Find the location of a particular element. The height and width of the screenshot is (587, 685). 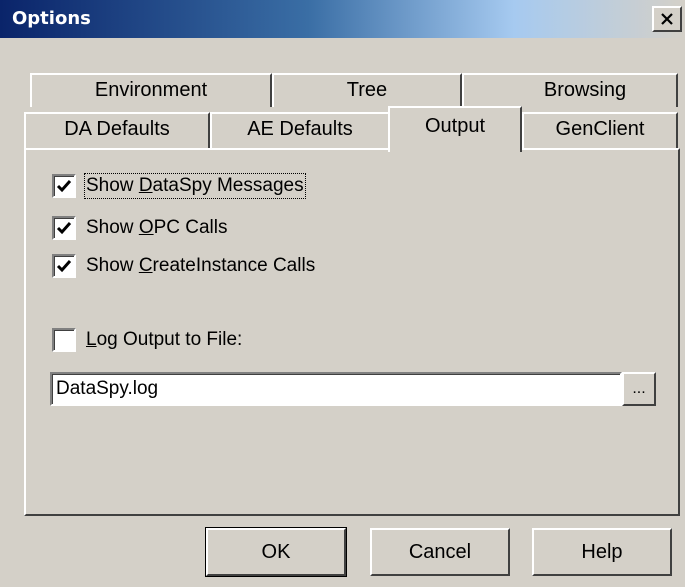

tab-label: DA Defaults is located at coordinates (117, 129).